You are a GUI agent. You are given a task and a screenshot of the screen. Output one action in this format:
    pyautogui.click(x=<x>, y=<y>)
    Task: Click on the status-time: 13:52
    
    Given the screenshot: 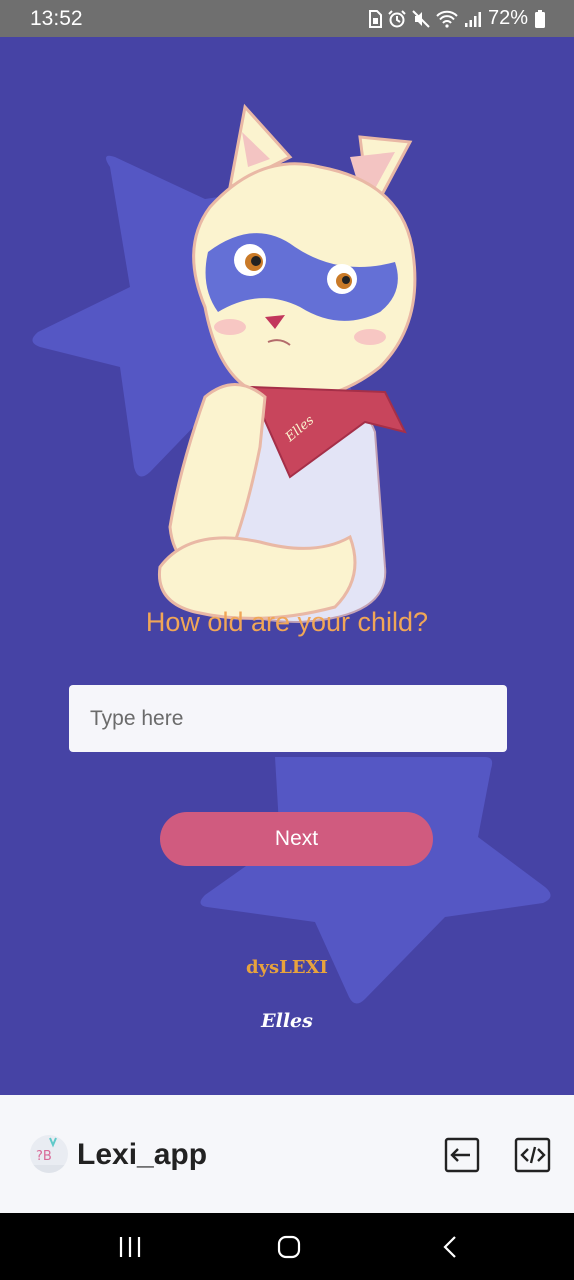 What is the action you would take?
    pyautogui.click(x=56, y=18)
    